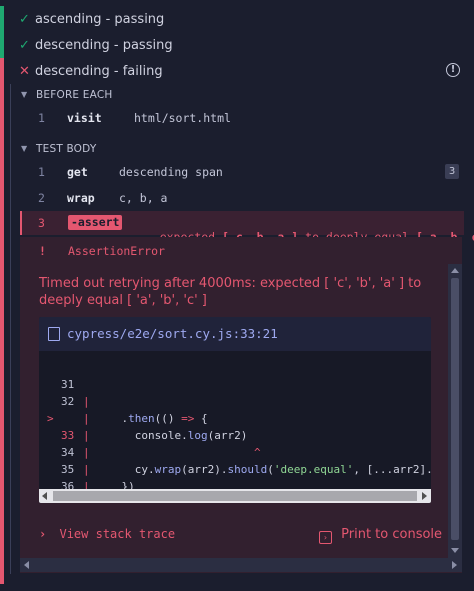 Image resolution: width=474 pixels, height=591 pixels. I want to click on command-number: 3, so click(41, 223).